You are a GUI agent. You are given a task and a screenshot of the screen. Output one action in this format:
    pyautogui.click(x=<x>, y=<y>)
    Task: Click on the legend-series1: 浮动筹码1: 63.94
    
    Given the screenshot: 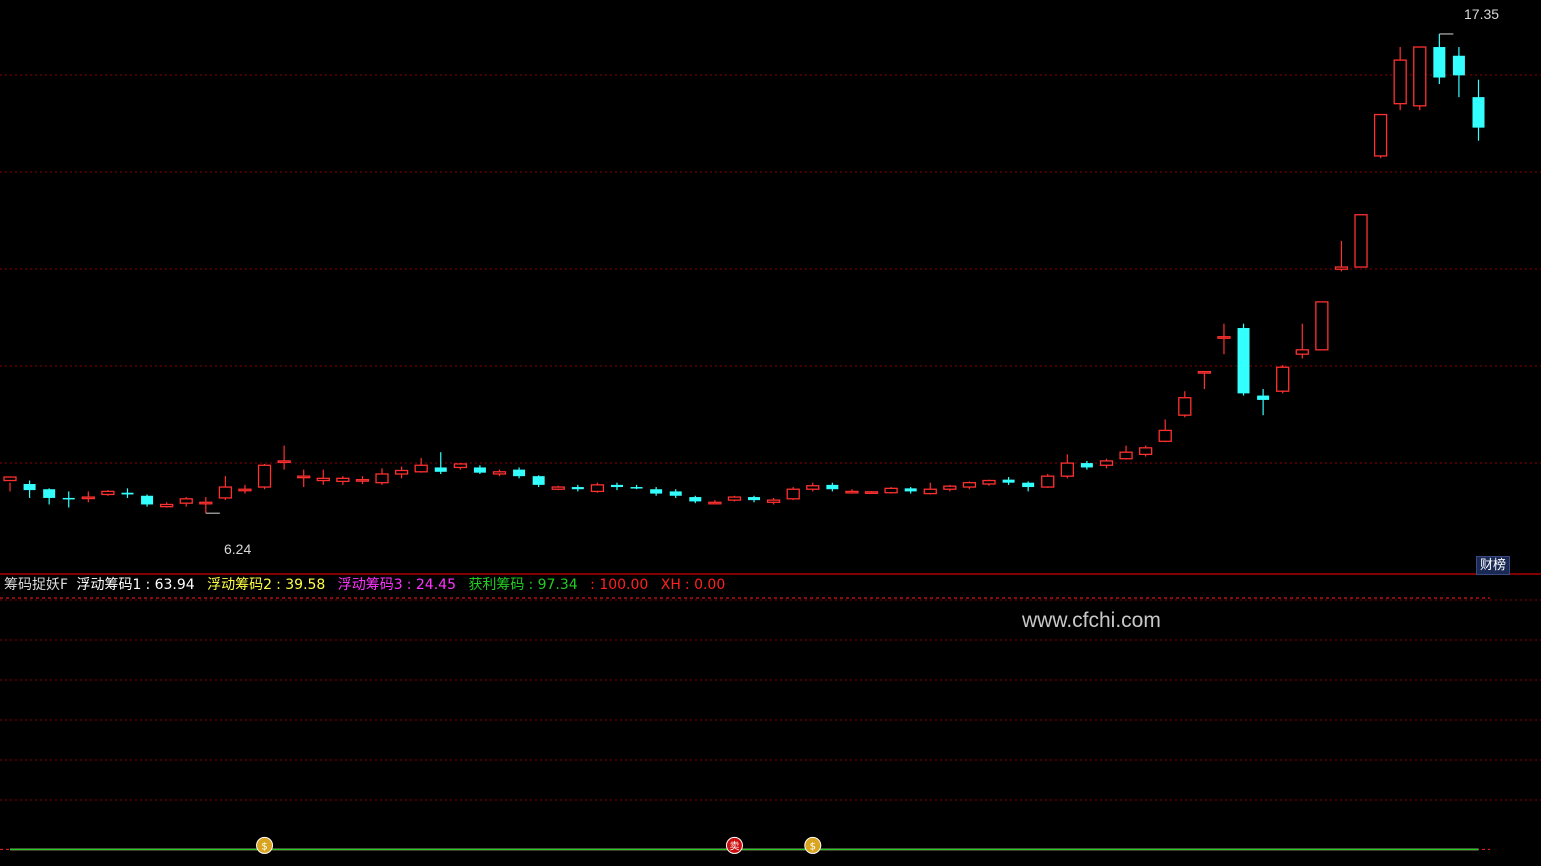 What is the action you would take?
    pyautogui.click(x=135, y=585)
    